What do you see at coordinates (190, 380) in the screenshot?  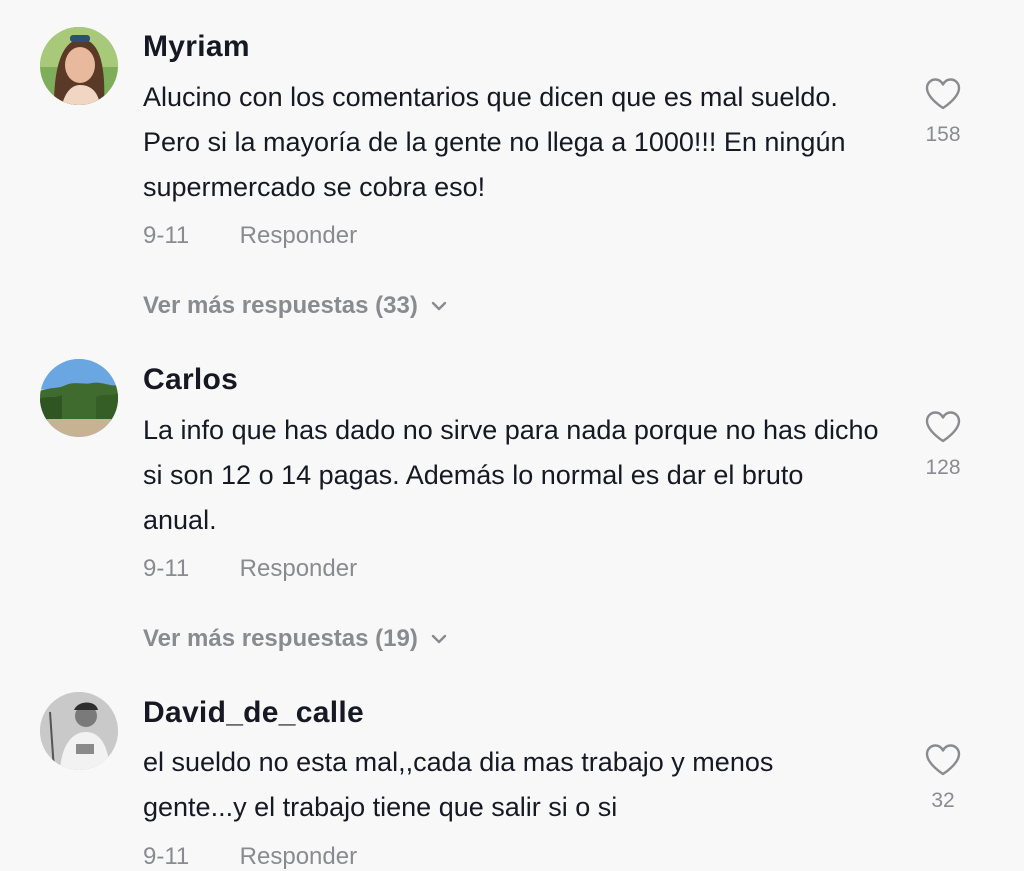 I see `comment-username: Carlos` at bounding box center [190, 380].